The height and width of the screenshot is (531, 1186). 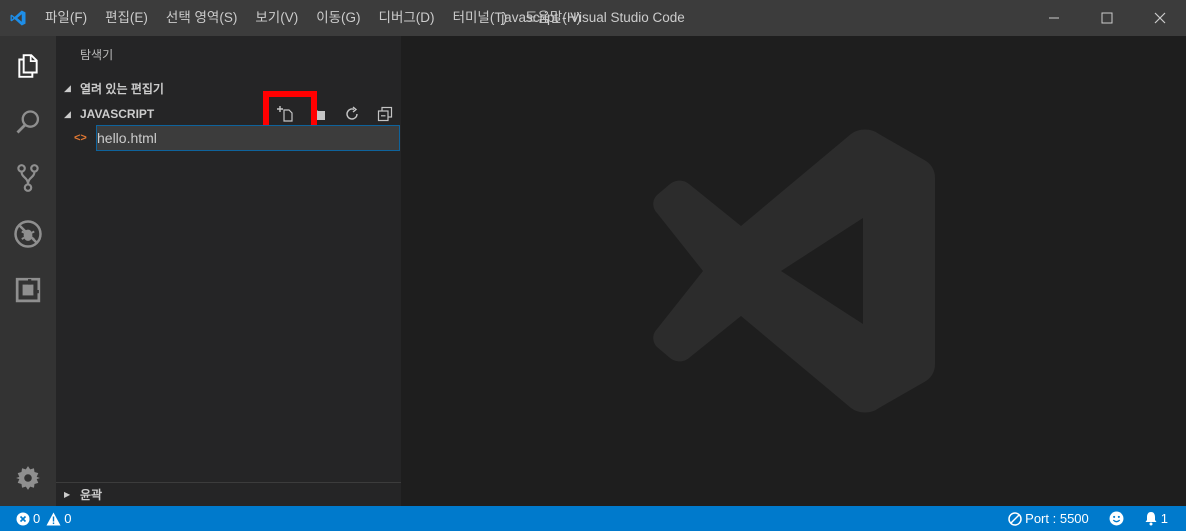 I want to click on search-icon, so click(x=28, y=122).